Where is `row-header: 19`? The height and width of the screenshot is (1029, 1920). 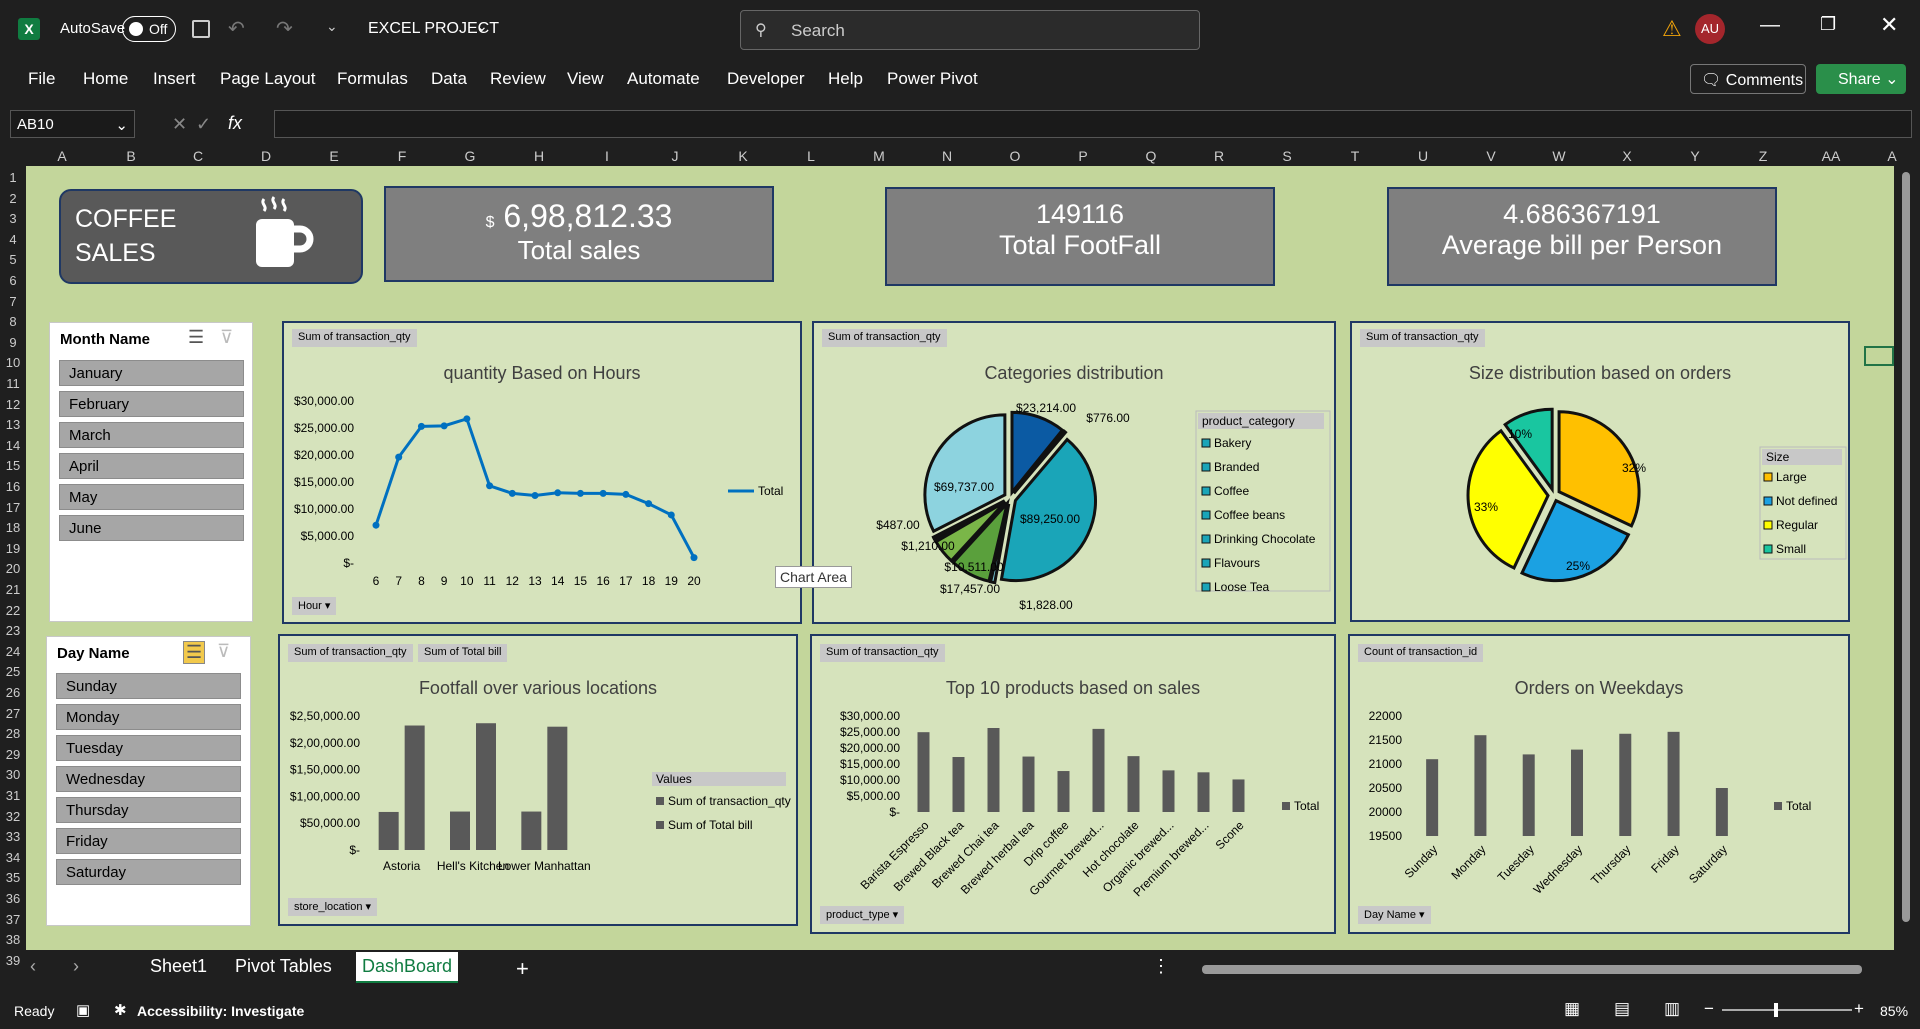 row-header: 19 is located at coordinates (13, 548).